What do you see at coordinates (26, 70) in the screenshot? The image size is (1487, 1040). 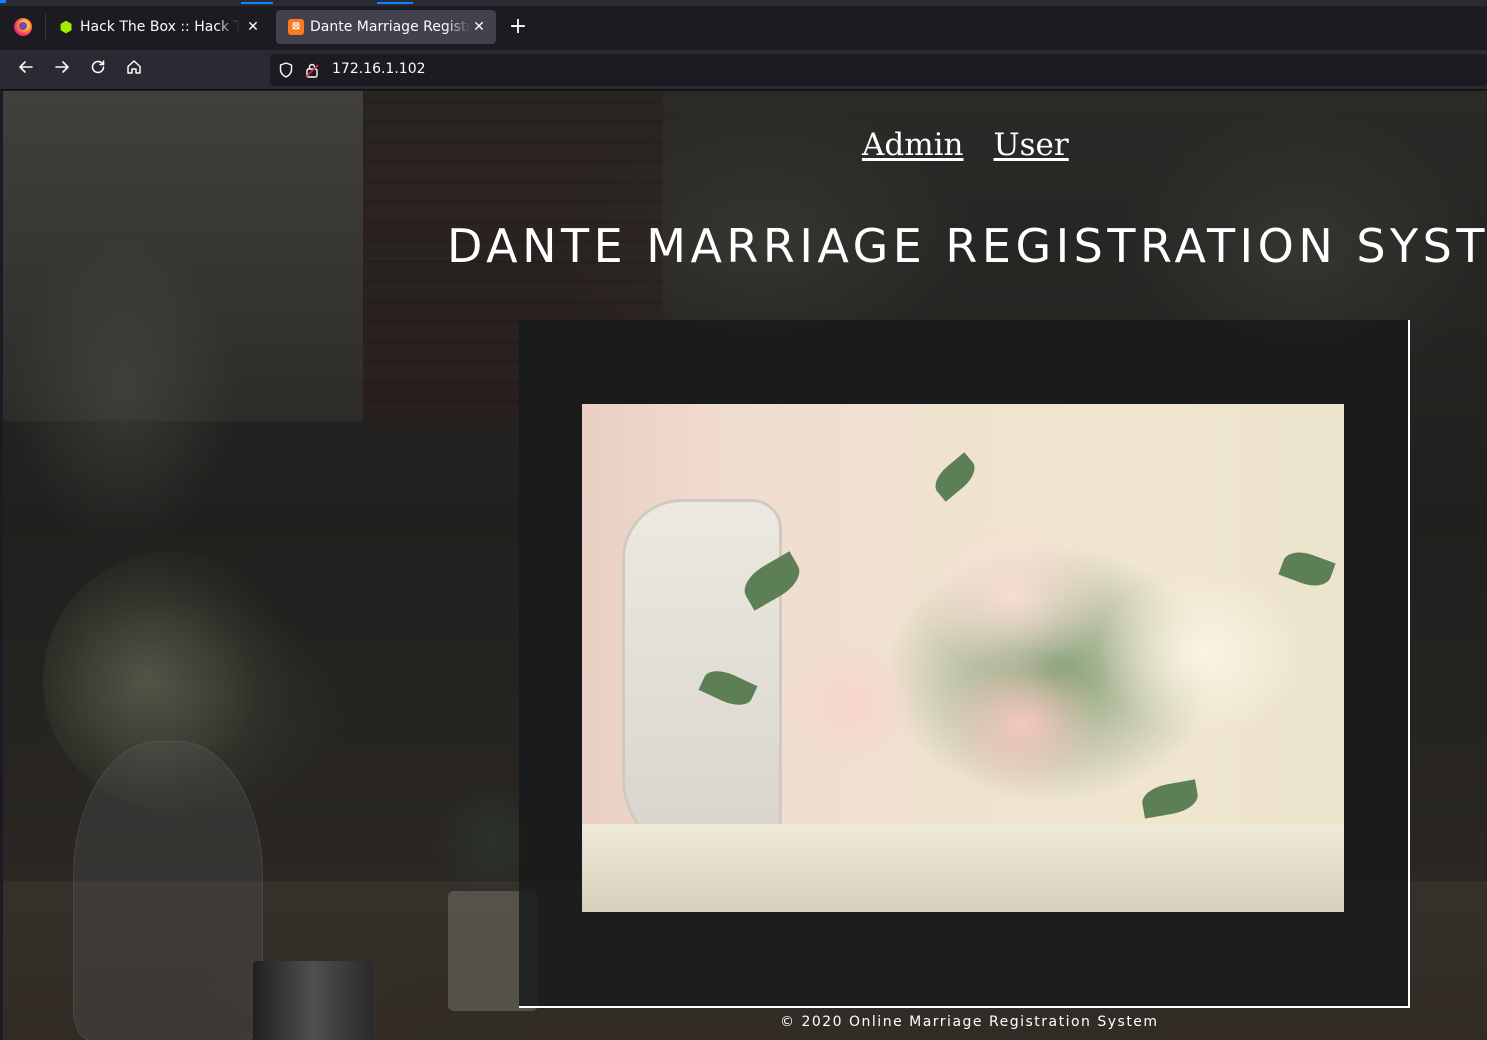 I see `back-arrow-icon` at bounding box center [26, 70].